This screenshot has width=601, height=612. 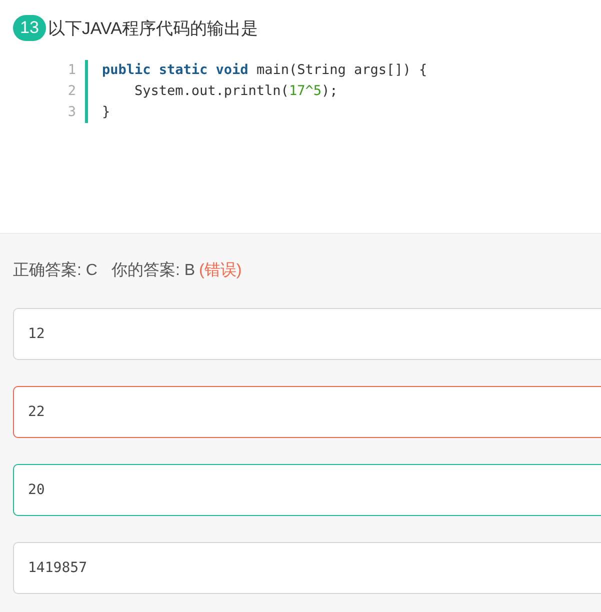 What do you see at coordinates (307, 334) in the screenshot?
I see `answer-option: 12` at bounding box center [307, 334].